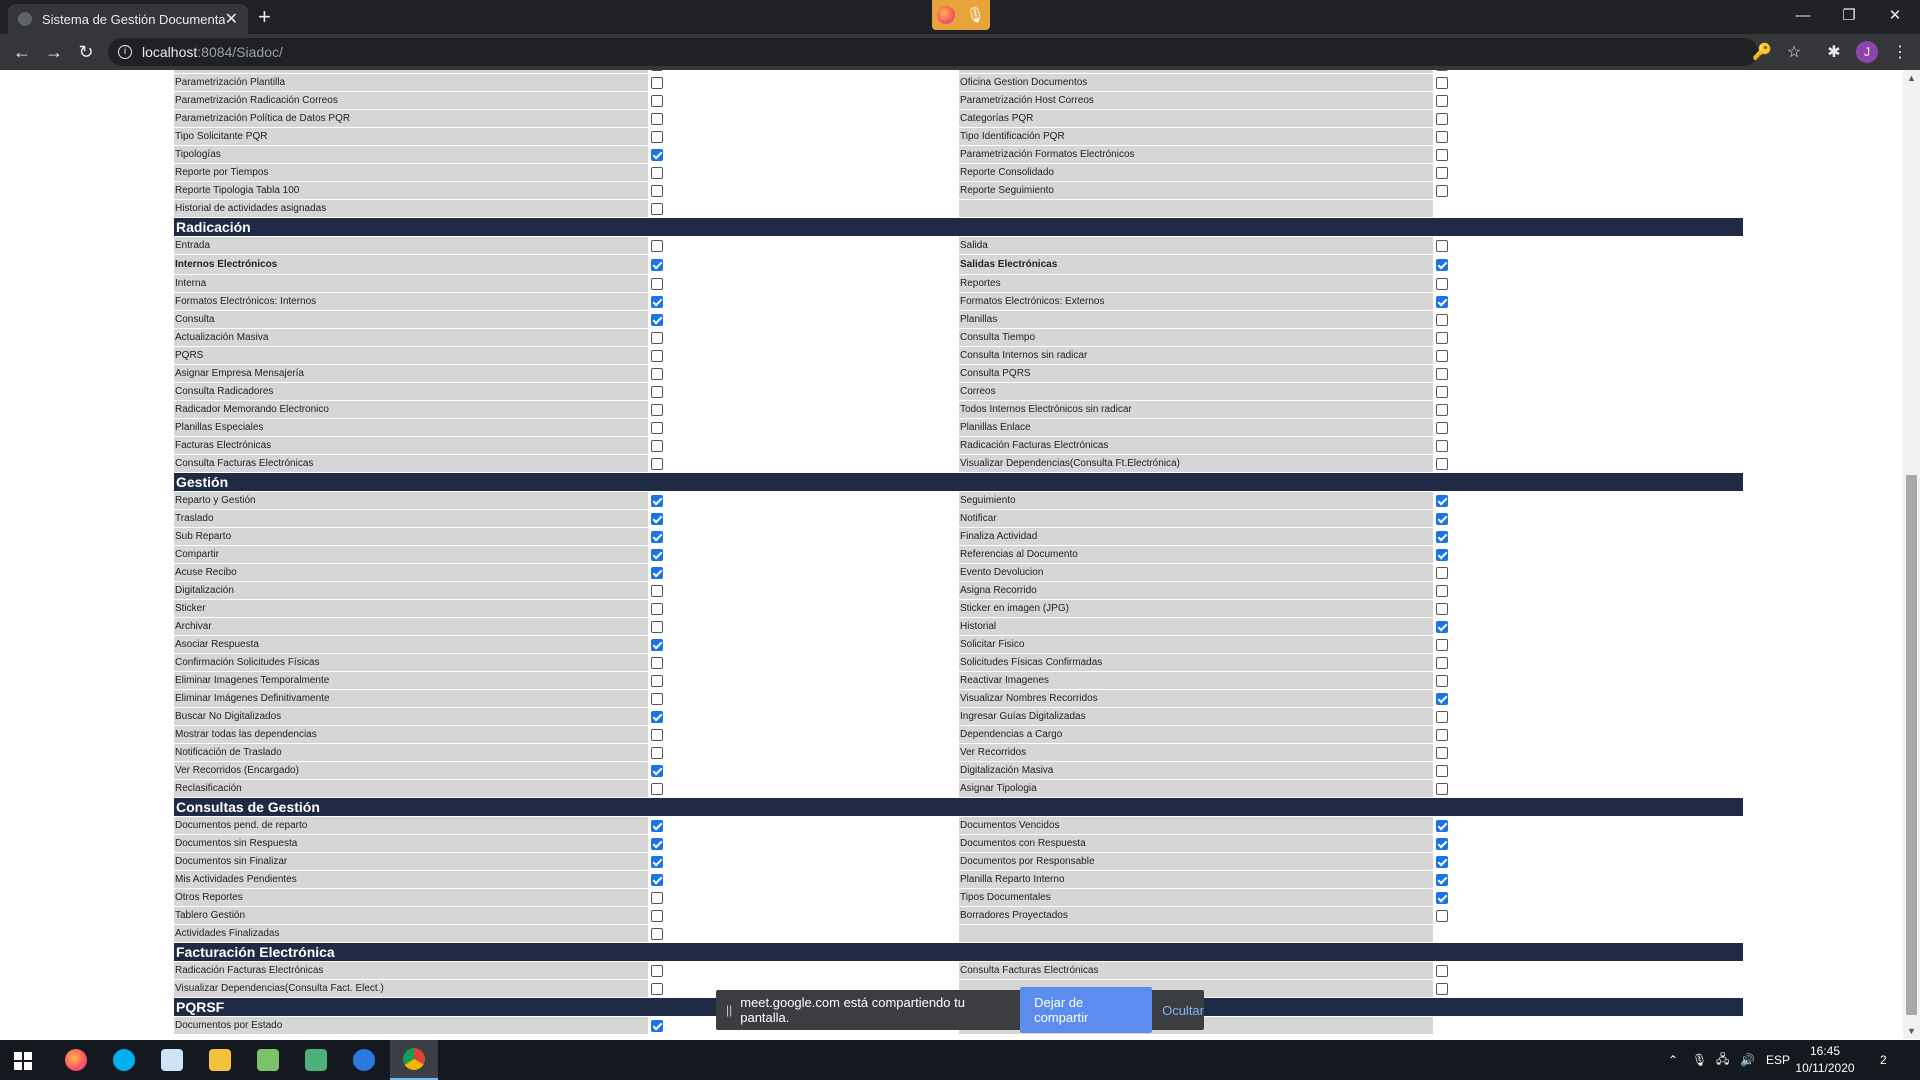 The image size is (1920, 1080). What do you see at coordinates (264, 17) in the screenshot?
I see `new-tab-button: +` at bounding box center [264, 17].